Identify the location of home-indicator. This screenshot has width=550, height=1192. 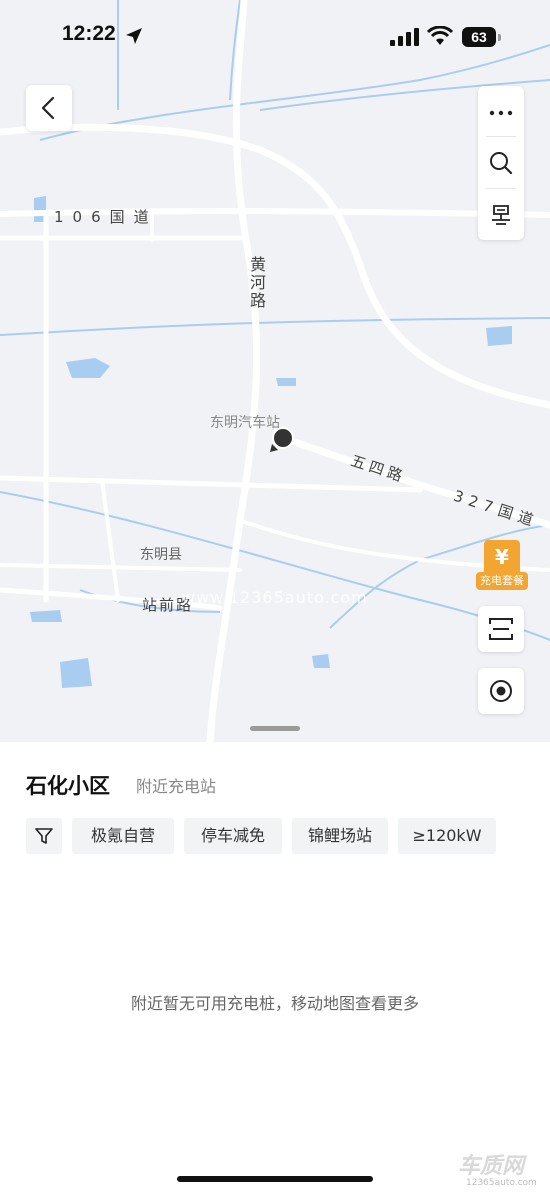
(275, 1179).